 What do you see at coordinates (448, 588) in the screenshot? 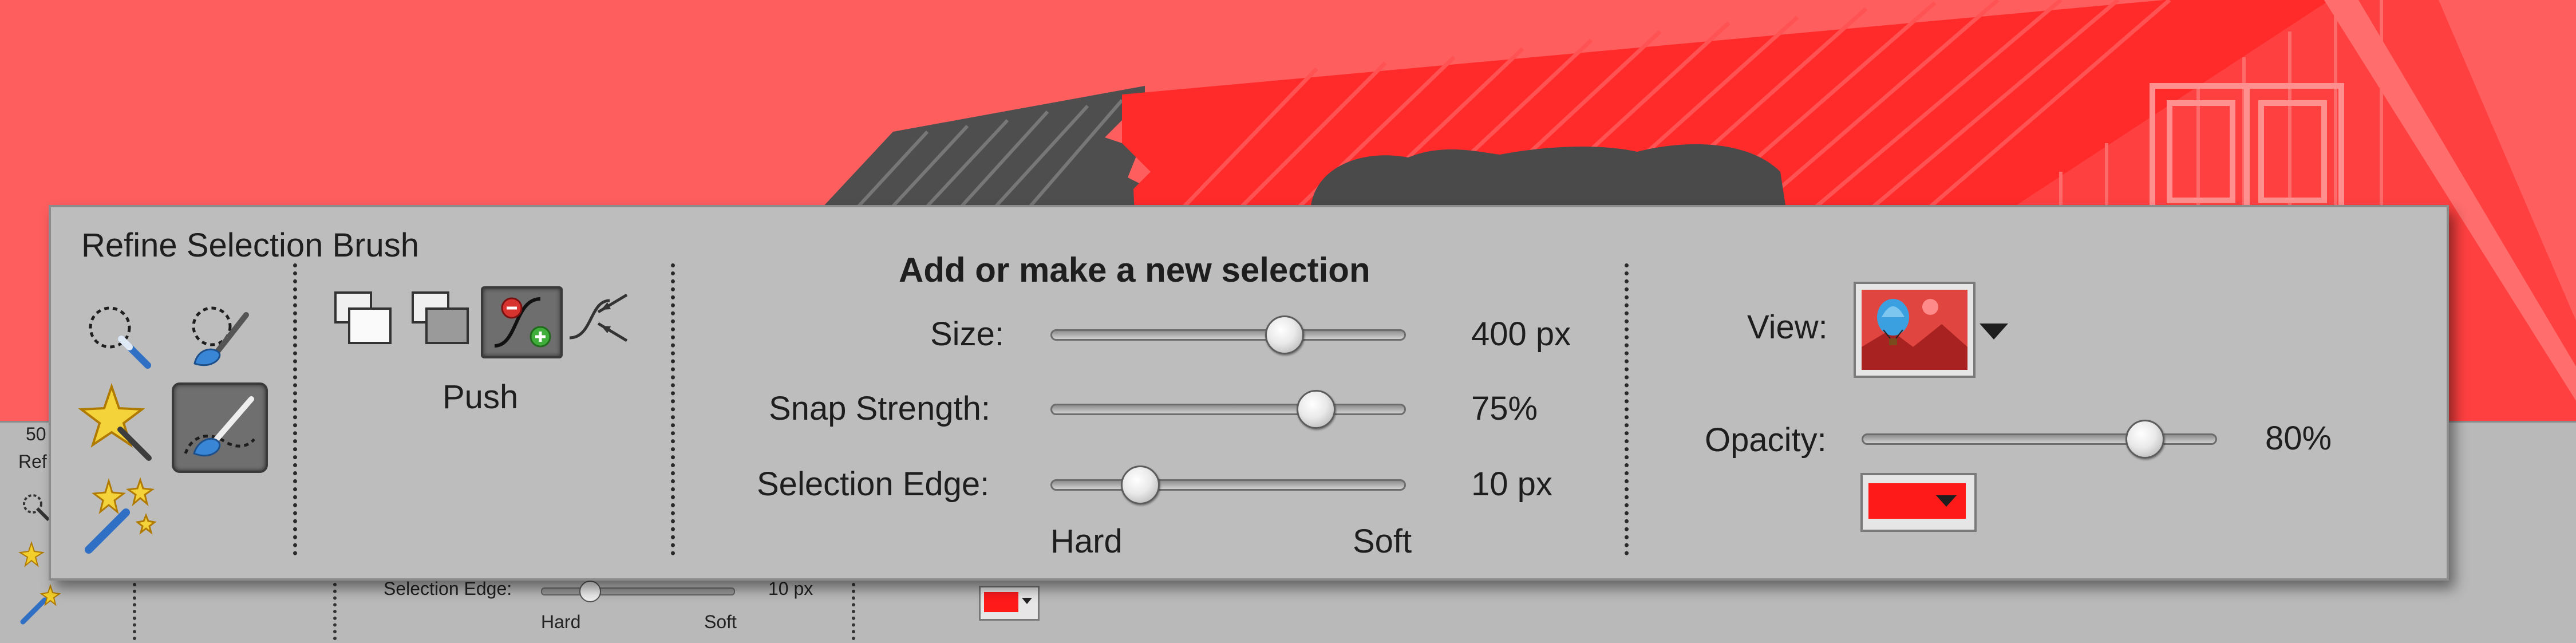
I see `selection-edge-label-small: Selection Edge:` at bounding box center [448, 588].